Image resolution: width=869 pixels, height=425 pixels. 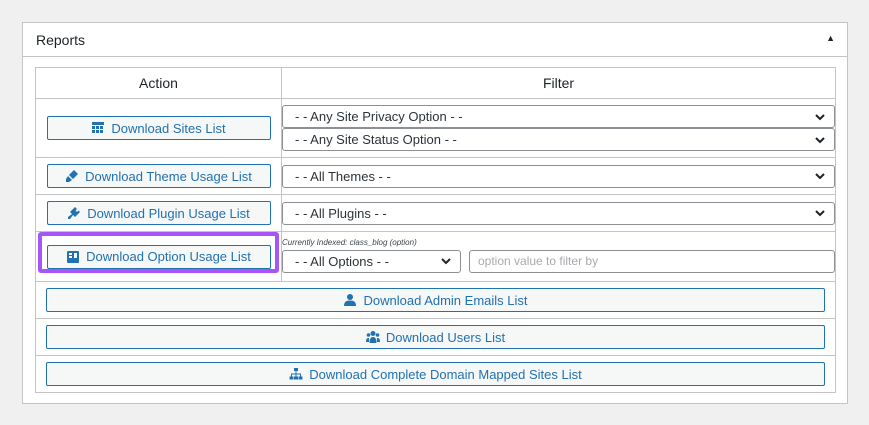 I want to click on download-admin-emails-label: Download Admin Emails List, so click(x=445, y=300).